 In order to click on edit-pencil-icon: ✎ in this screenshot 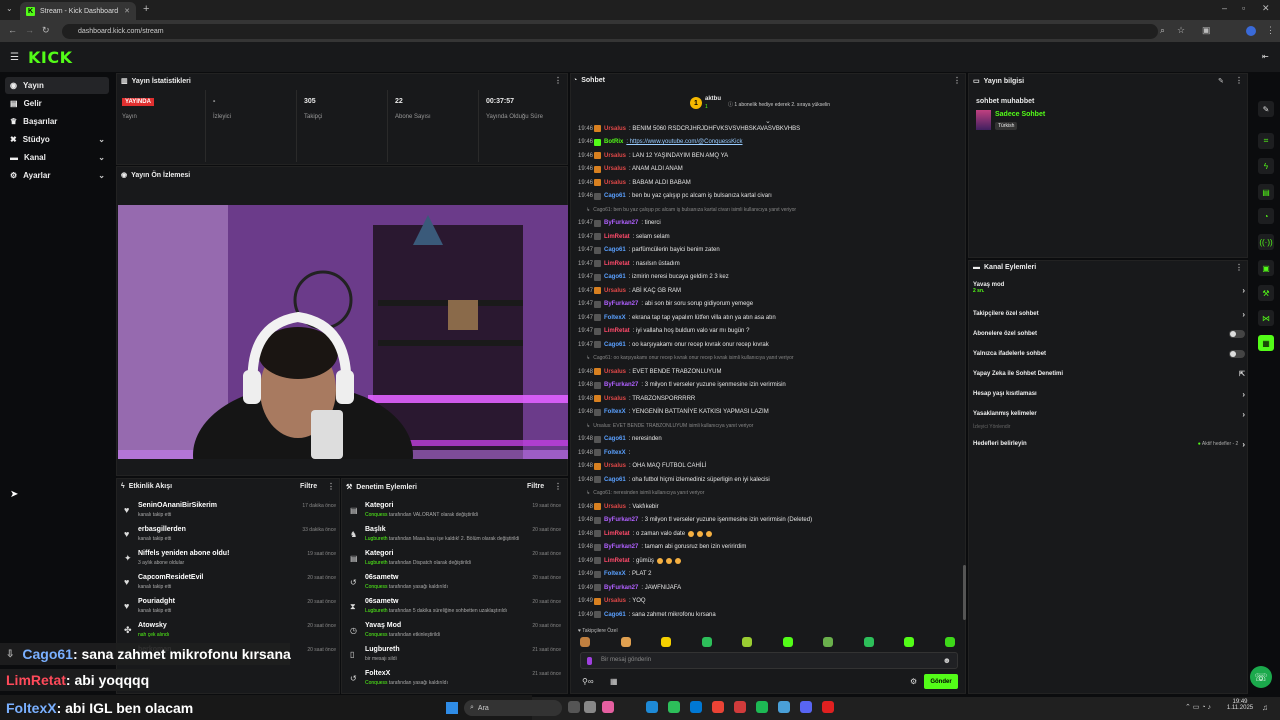, I will do `click(1221, 81)`.